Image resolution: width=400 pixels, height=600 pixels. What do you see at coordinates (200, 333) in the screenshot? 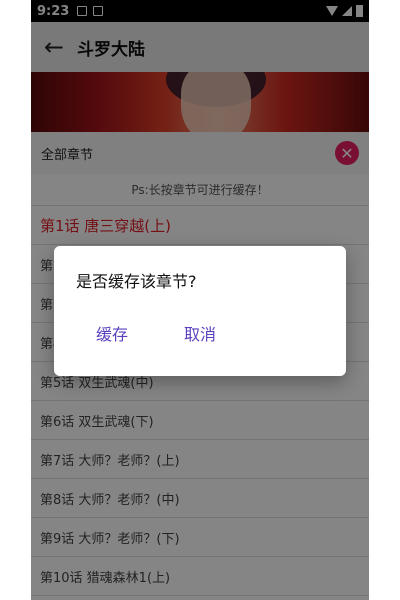
I see `cancel-button: 取消` at bounding box center [200, 333].